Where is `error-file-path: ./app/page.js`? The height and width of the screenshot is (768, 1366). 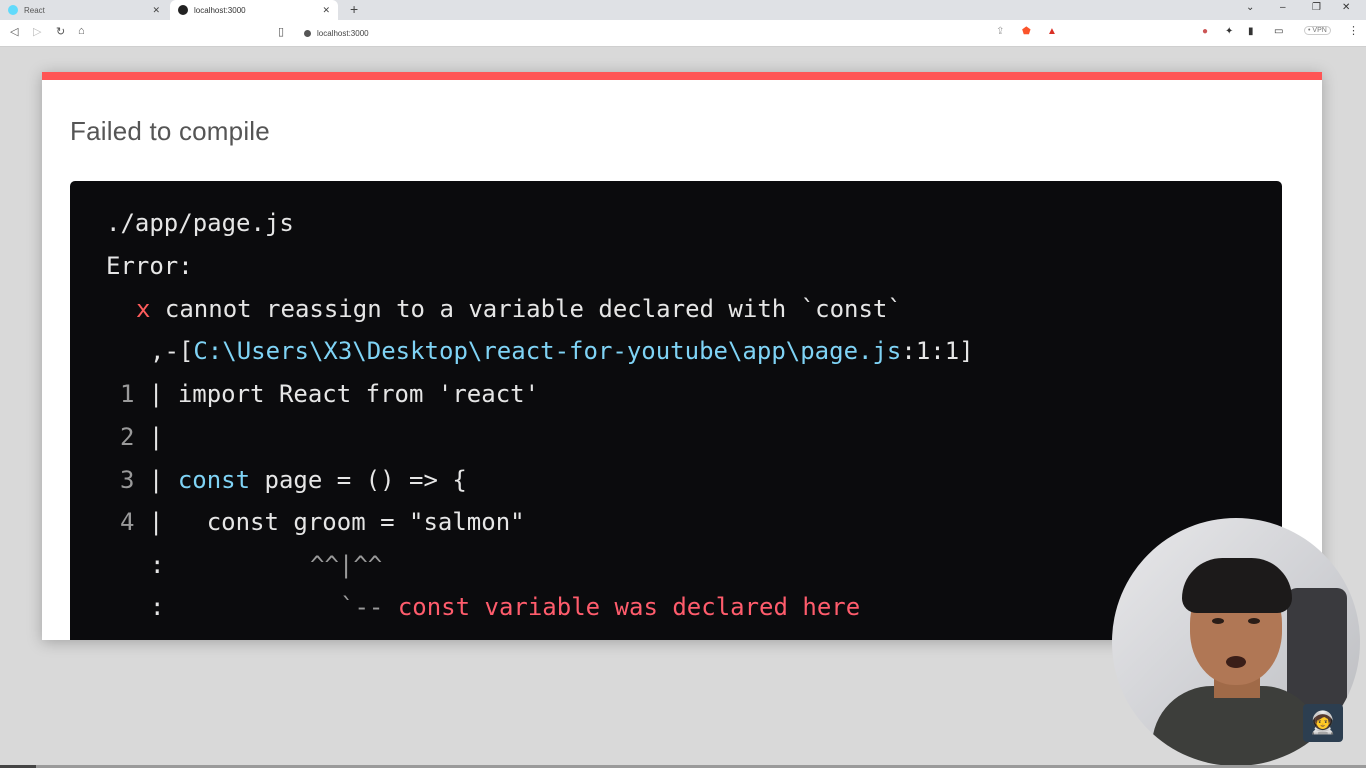 error-file-path: ./app/page.js is located at coordinates (200, 223).